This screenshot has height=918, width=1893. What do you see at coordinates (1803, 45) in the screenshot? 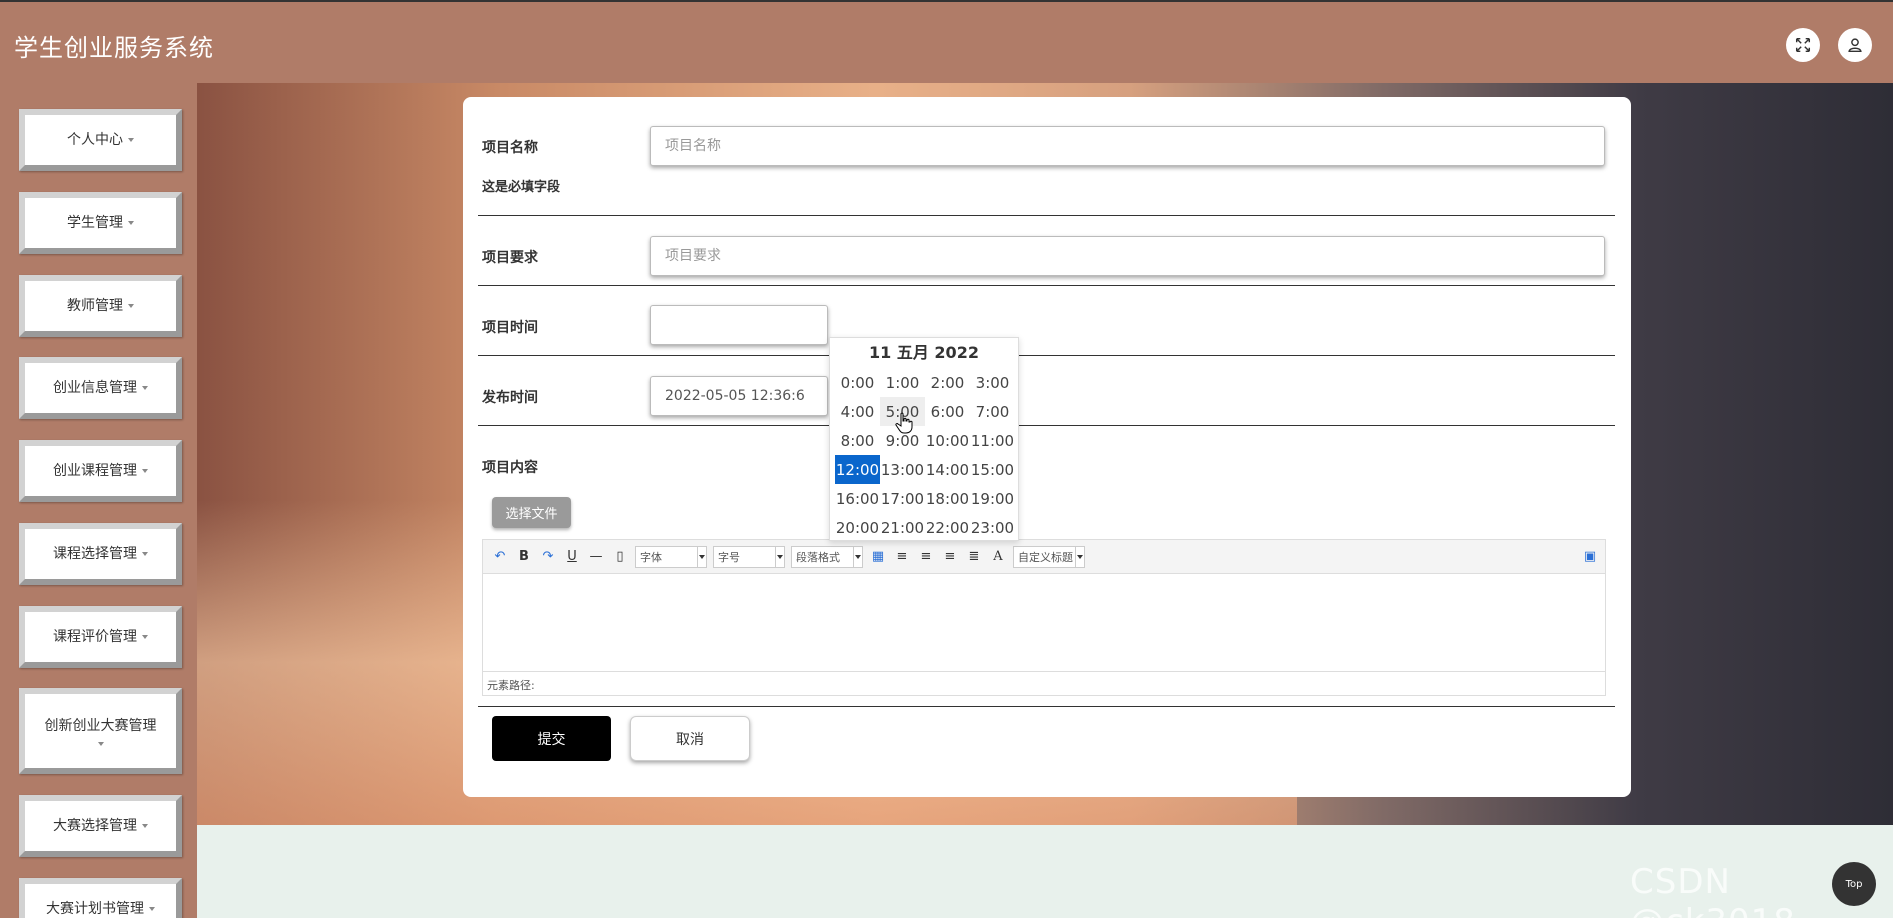
I see `expand-arrows-icon` at bounding box center [1803, 45].